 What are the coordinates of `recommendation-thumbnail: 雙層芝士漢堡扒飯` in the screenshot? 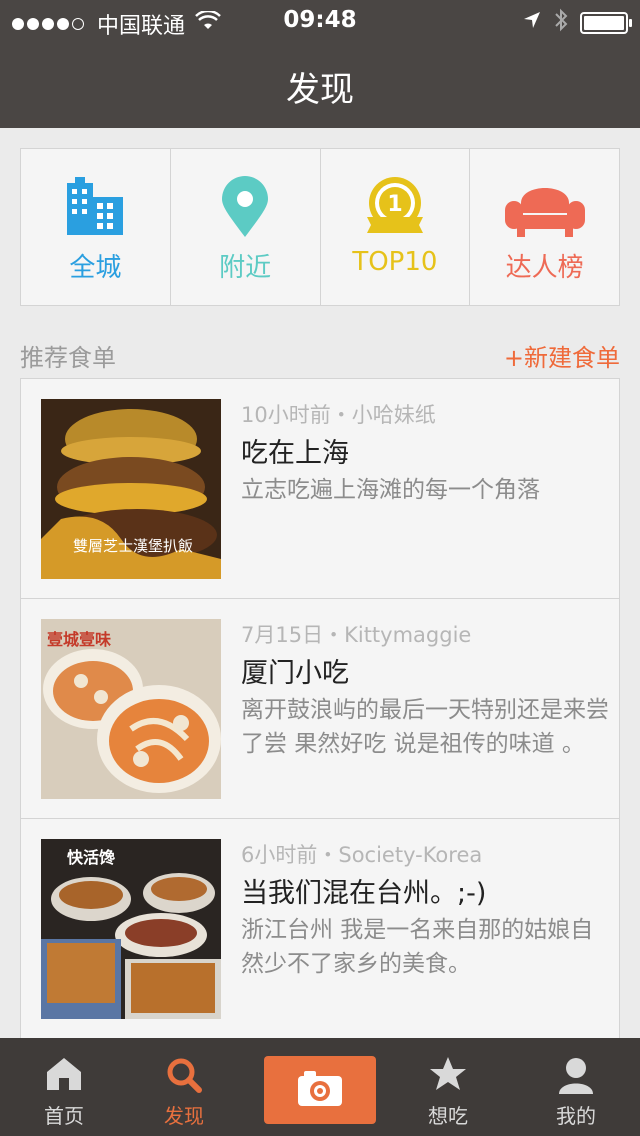 It's located at (131, 489).